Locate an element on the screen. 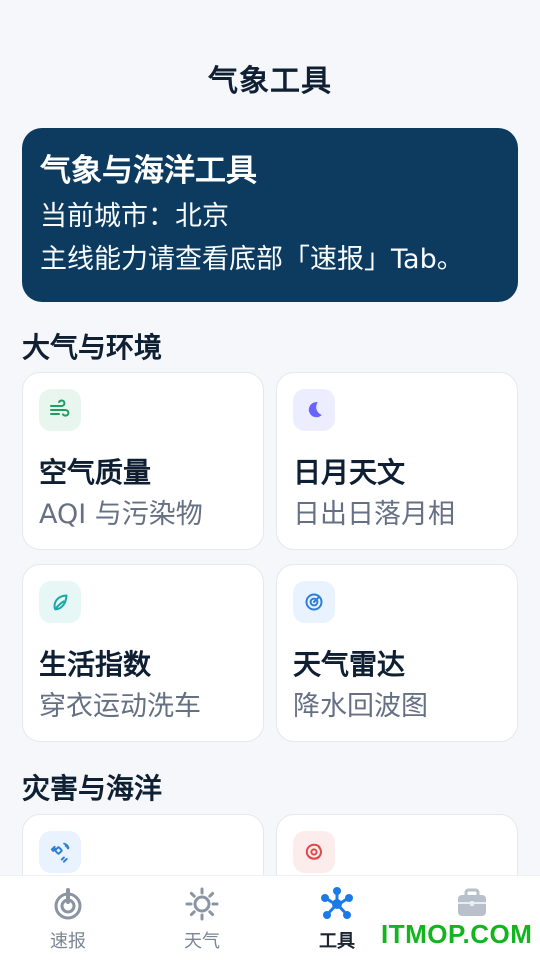 The height and width of the screenshot is (960, 540). top-bar: 气象工具 is located at coordinates (270, 78).